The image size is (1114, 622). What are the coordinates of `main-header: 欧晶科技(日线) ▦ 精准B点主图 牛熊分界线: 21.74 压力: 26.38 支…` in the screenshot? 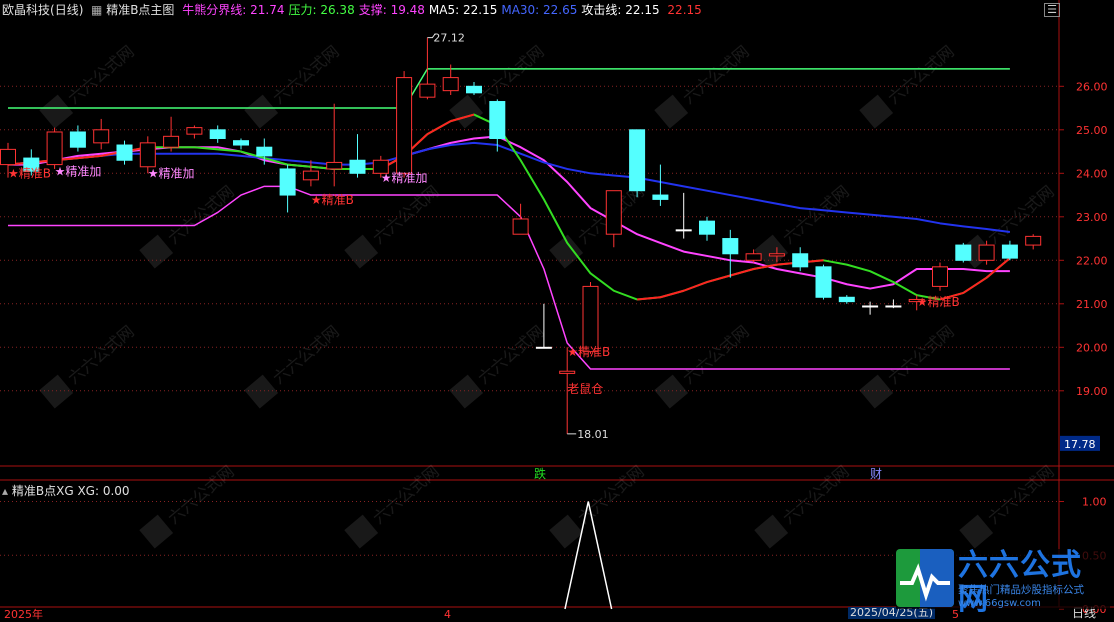 It's located at (352, 10).